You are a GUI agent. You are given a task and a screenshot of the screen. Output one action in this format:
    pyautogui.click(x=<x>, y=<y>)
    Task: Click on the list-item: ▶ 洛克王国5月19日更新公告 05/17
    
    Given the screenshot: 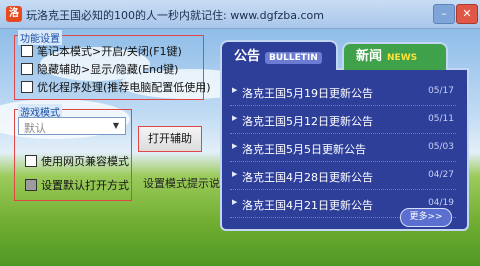 What is the action you would take?
    pyautogui.click(x=343, y=92)
    